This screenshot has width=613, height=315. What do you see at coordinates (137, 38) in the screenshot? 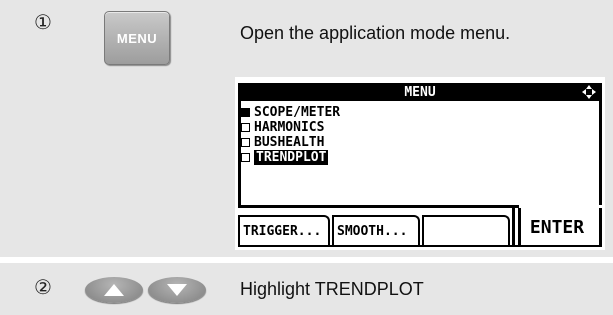
I see `menu-button: MENU` at bounding box center [137, 38].